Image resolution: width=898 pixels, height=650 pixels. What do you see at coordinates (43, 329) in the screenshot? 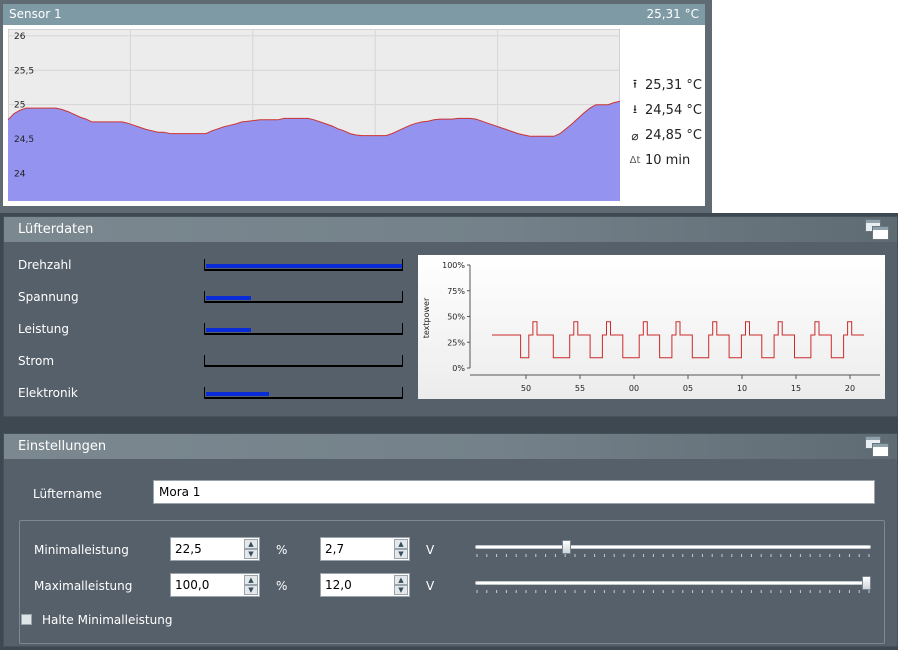
I see `metric-label-leistung: Leistung` at bounding box center [43, 329].